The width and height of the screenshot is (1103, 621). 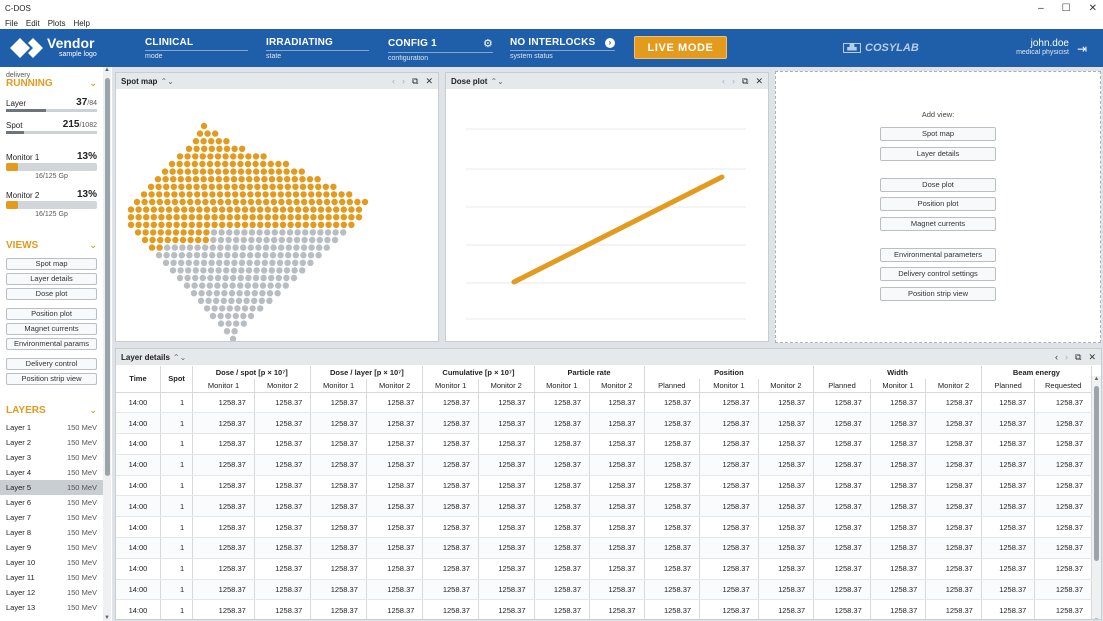 I want to click on spot-map-canvas, so click(x=277, y=215).